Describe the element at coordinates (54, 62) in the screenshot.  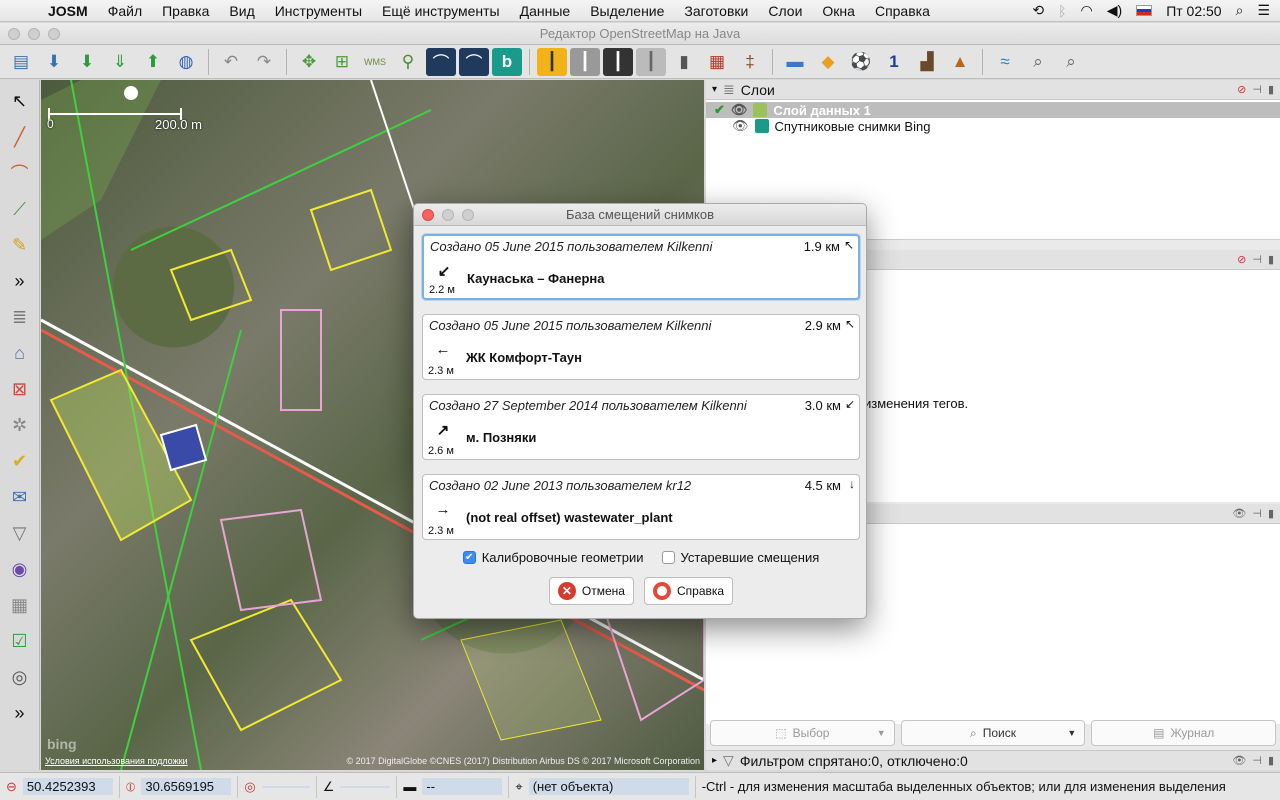
I see `save-icon: ⬇` at that location.